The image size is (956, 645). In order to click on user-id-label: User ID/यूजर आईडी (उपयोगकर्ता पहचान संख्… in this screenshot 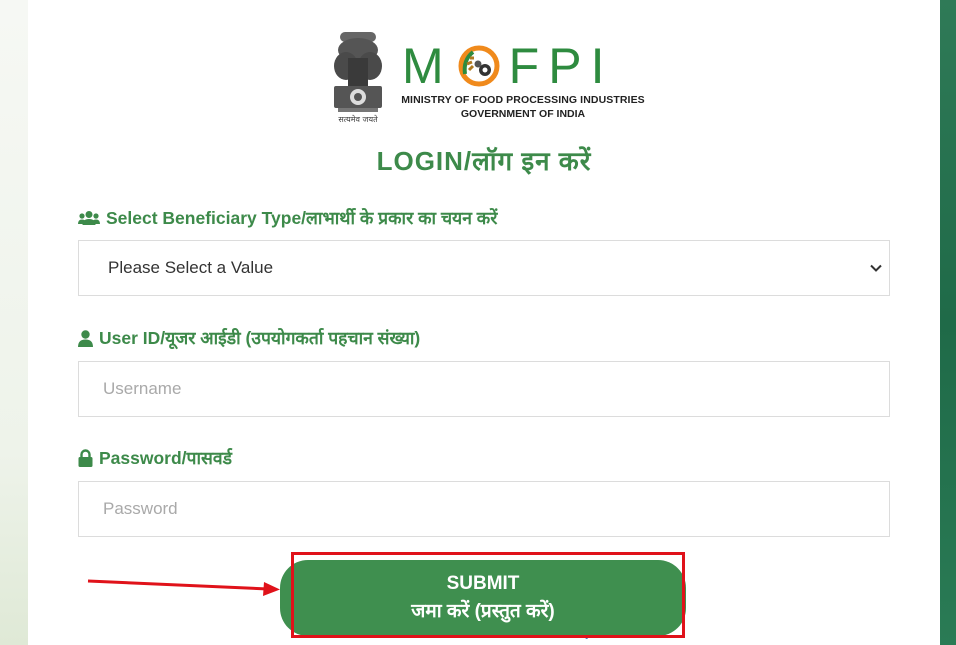, I will do `click(249, 338)`.